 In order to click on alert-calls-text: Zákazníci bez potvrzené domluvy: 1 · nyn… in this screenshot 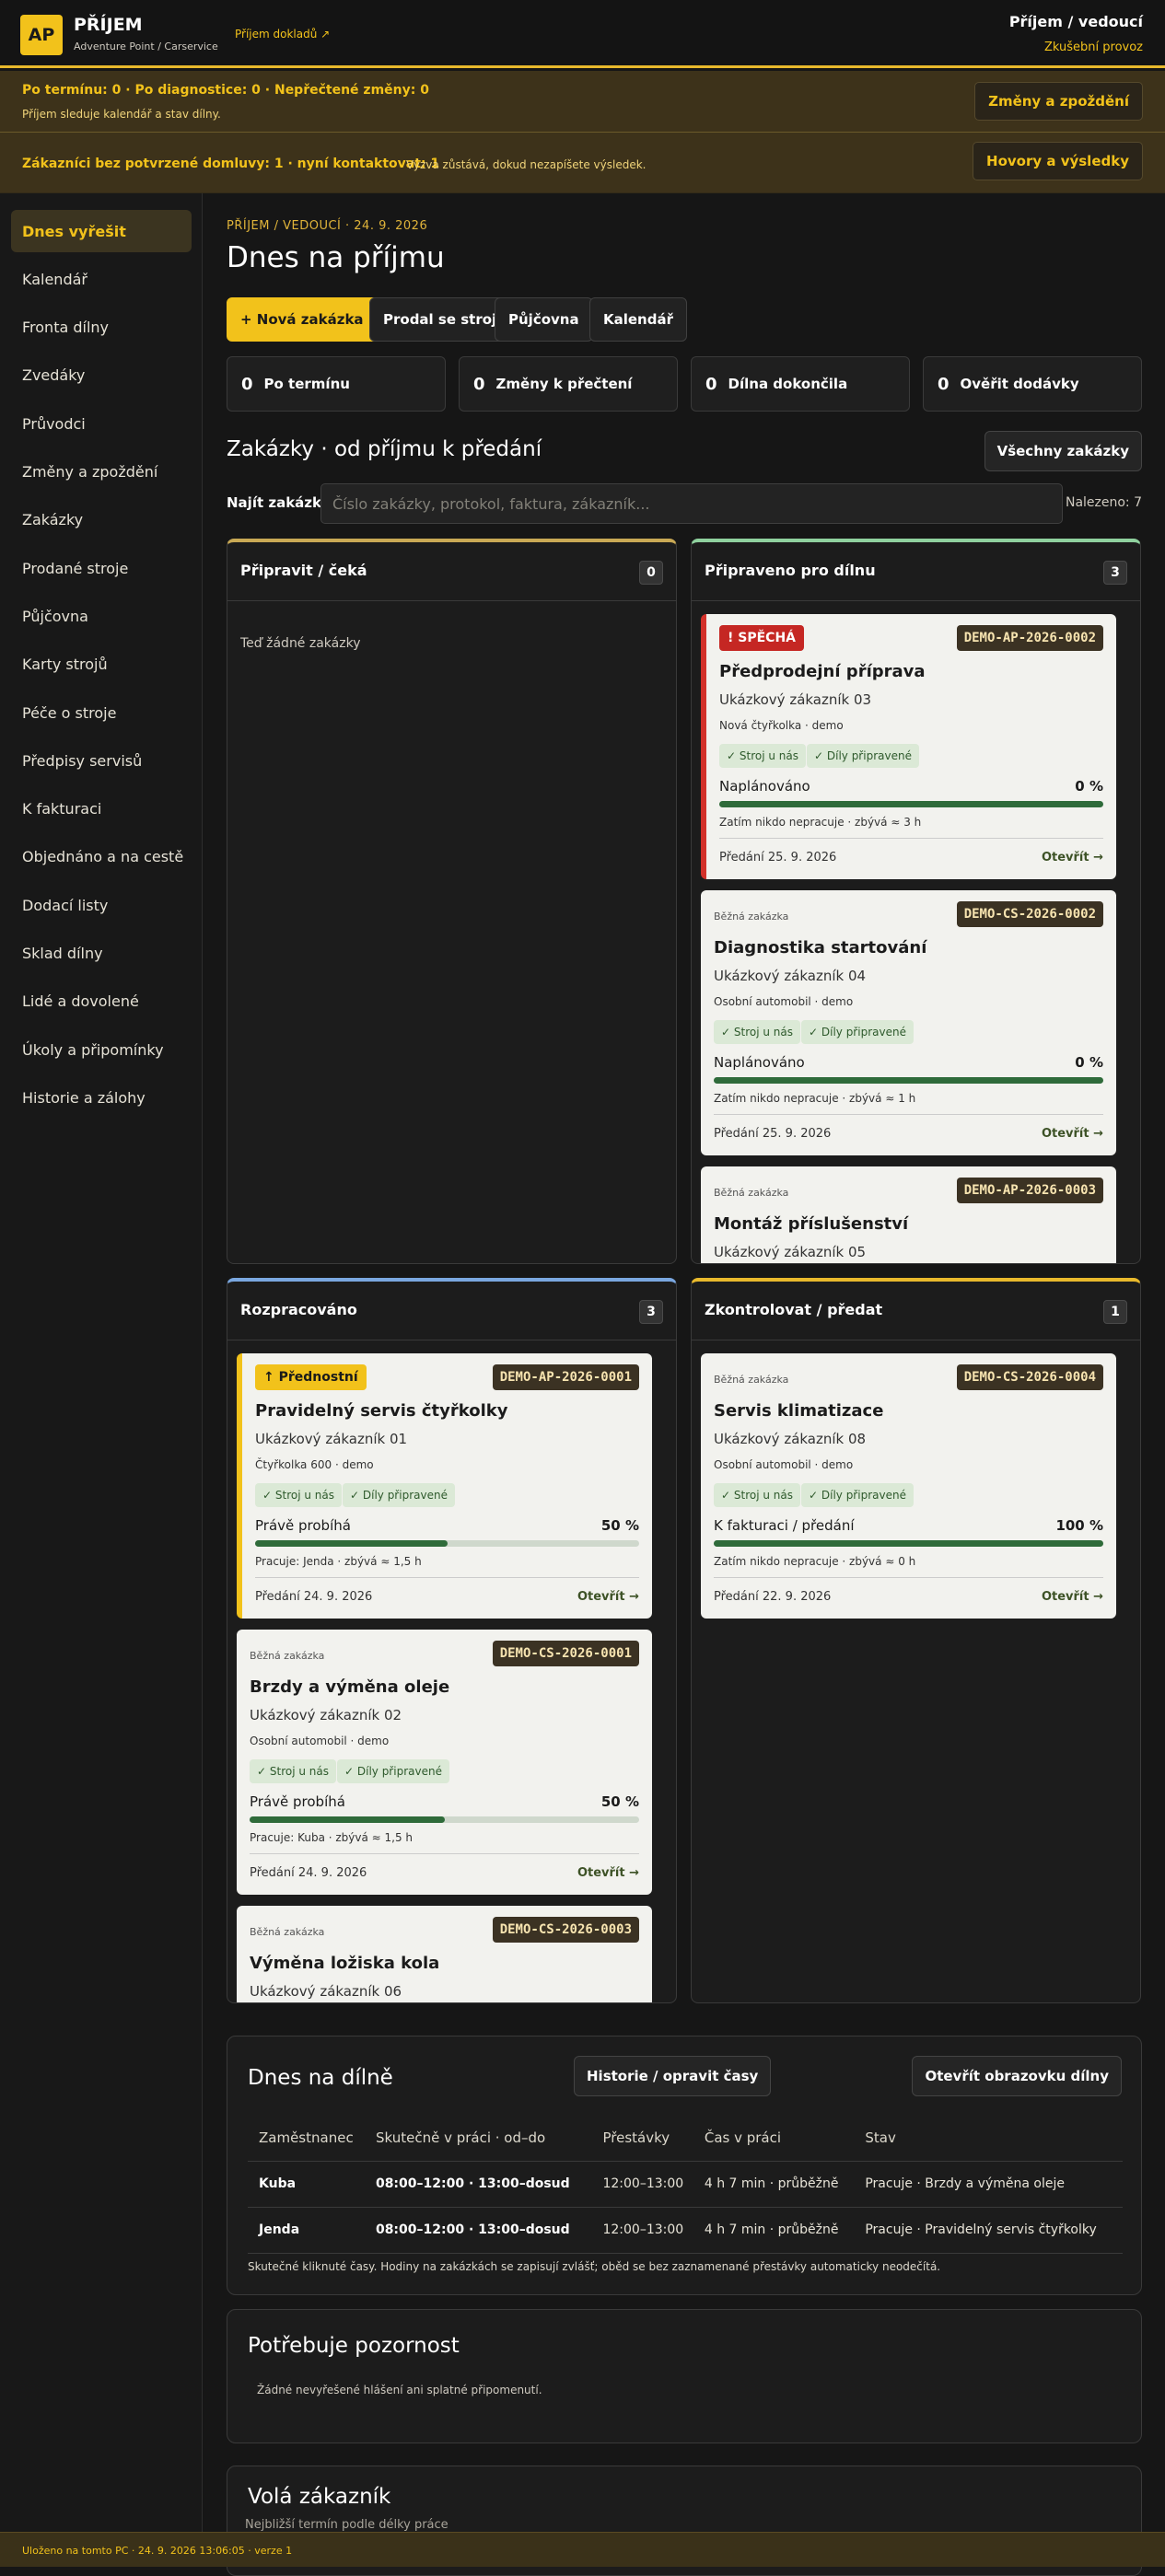, I will do `click(231, 164)`.